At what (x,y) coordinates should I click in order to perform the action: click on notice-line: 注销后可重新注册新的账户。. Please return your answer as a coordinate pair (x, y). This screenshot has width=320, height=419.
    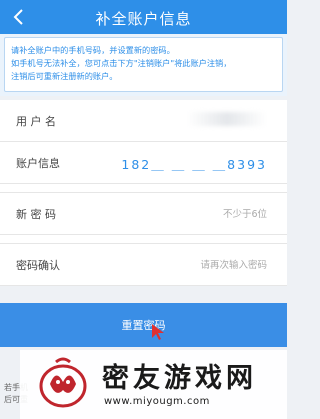
    Looking at the image, I should click on (64, 76).